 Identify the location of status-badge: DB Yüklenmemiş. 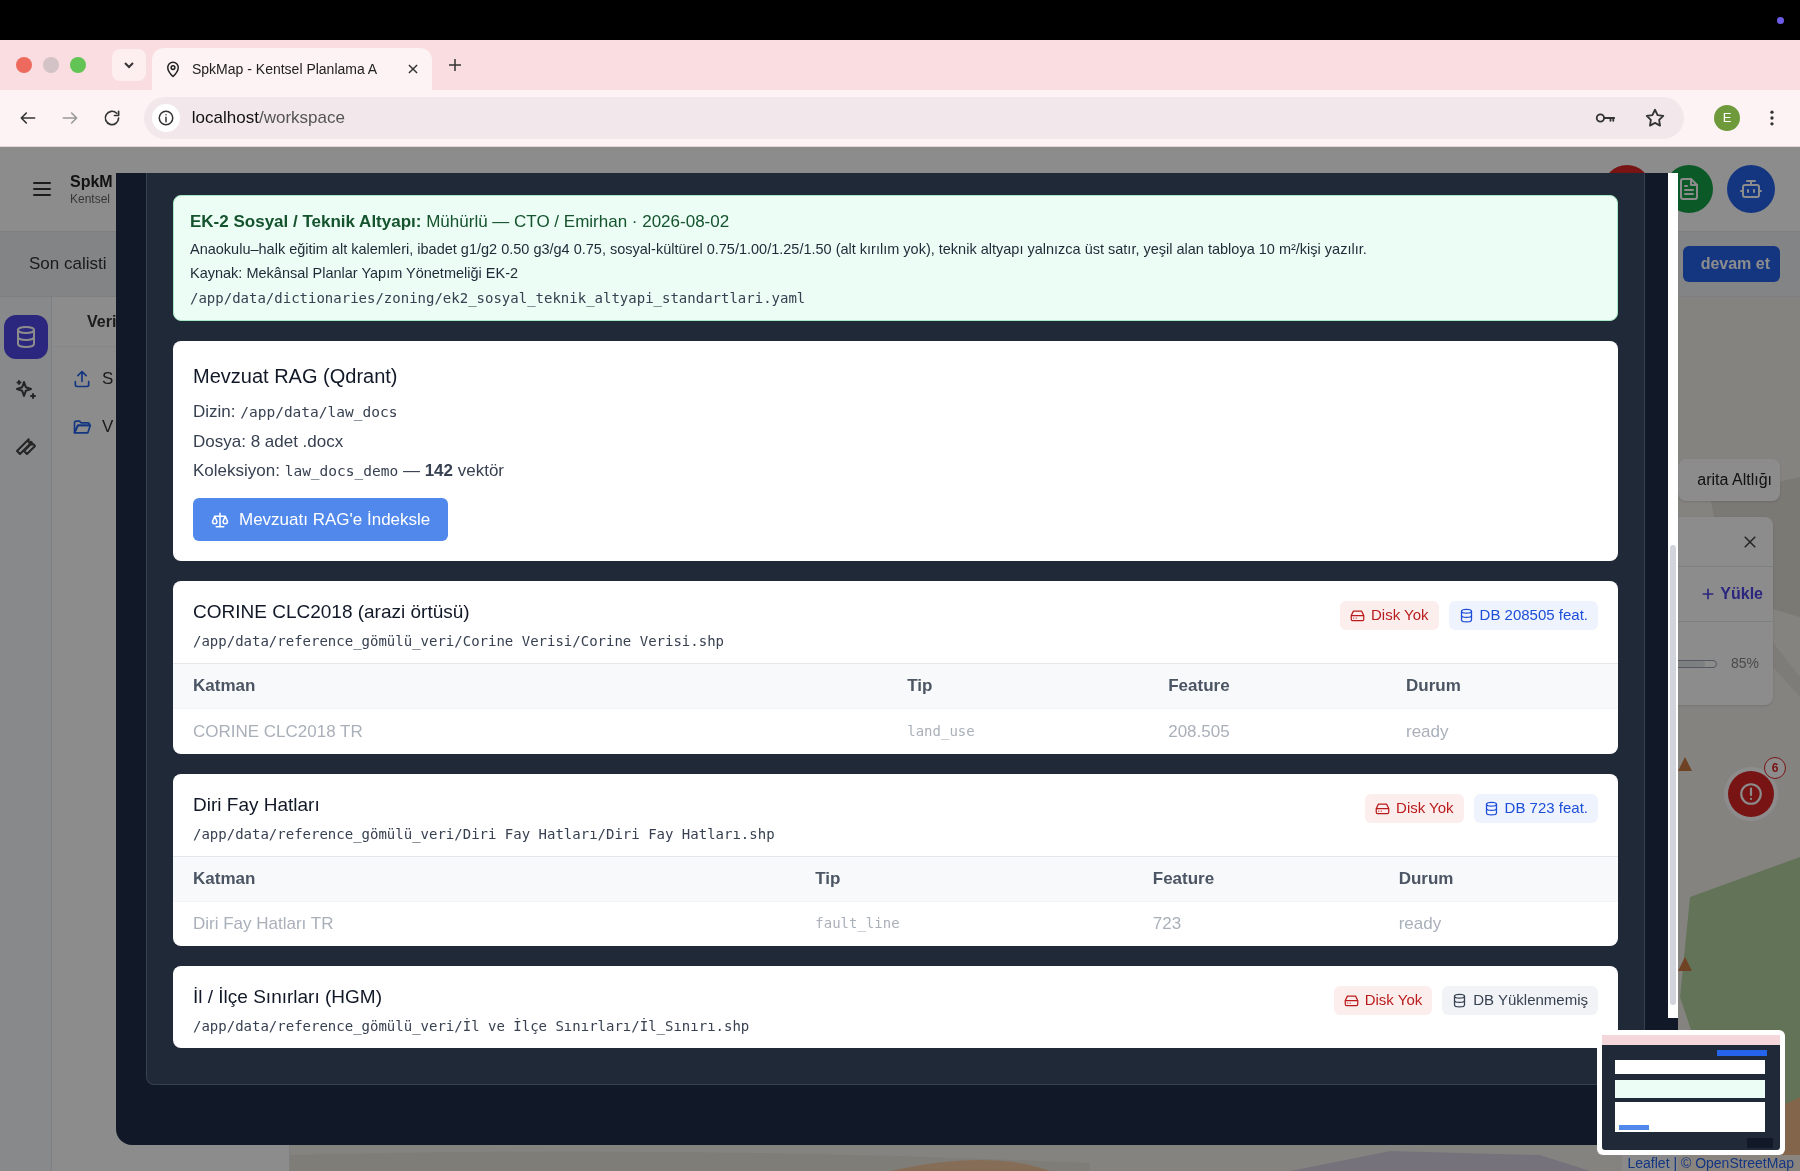
(1520, 1000).